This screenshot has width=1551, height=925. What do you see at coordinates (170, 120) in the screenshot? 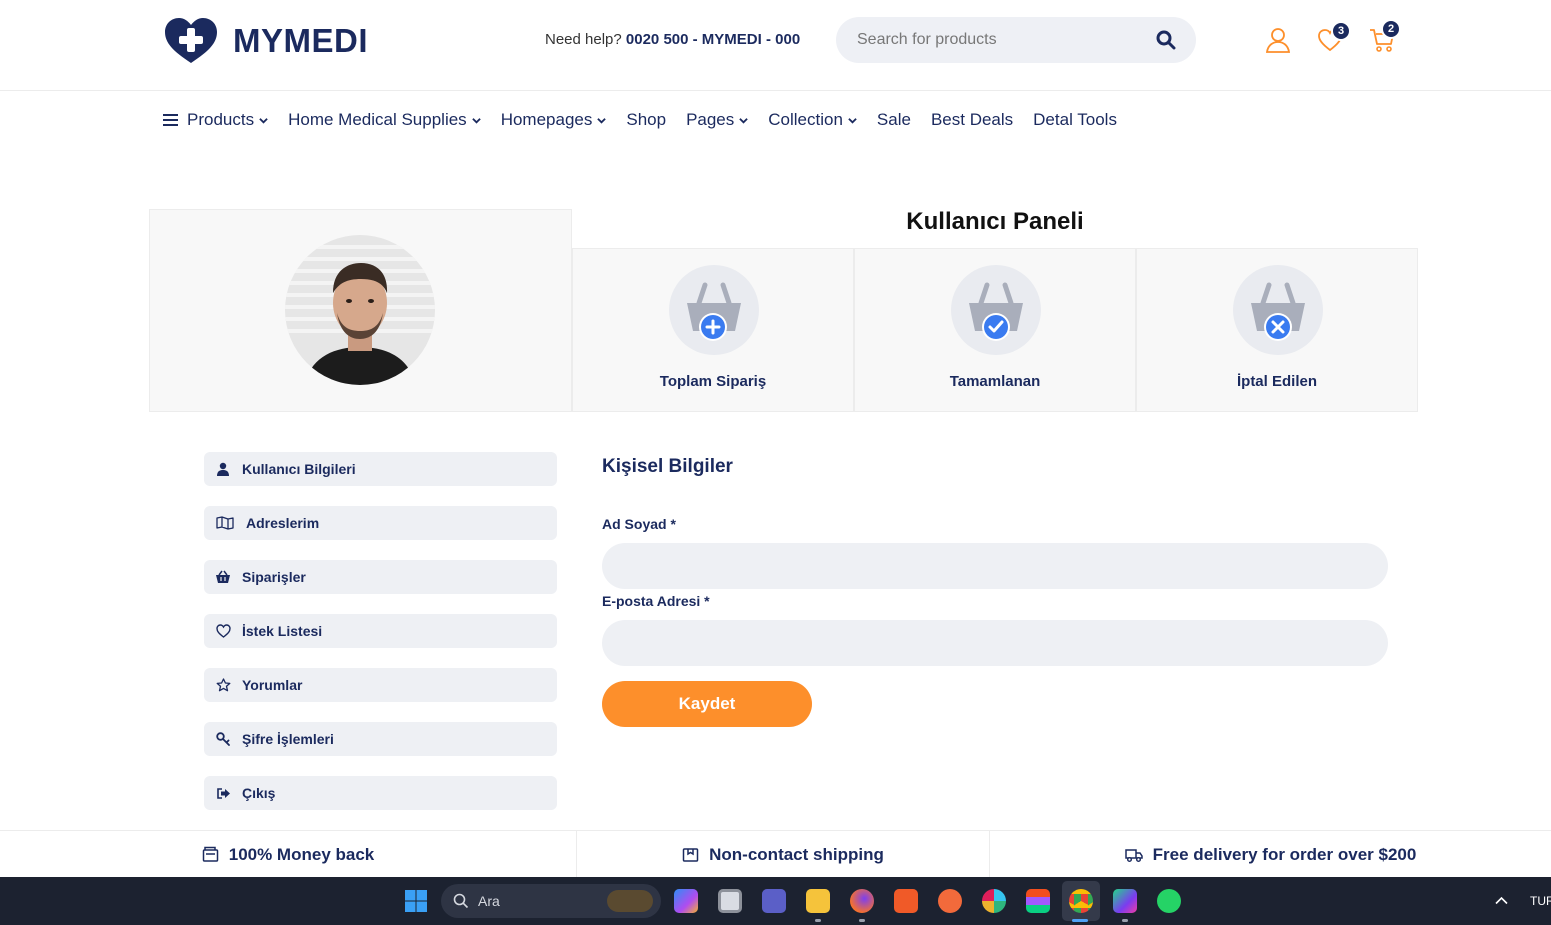
I see `hamburger-menu-icon` at bounding box center [170, 120].